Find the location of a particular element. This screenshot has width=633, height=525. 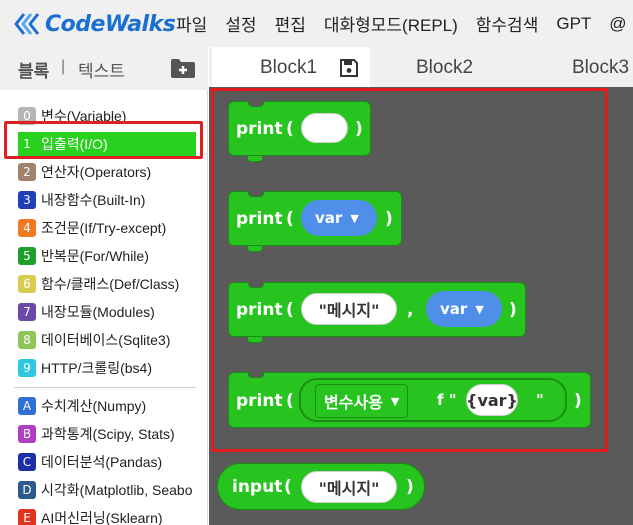

tab-label: Block1 is located at coordinates (289, 67).